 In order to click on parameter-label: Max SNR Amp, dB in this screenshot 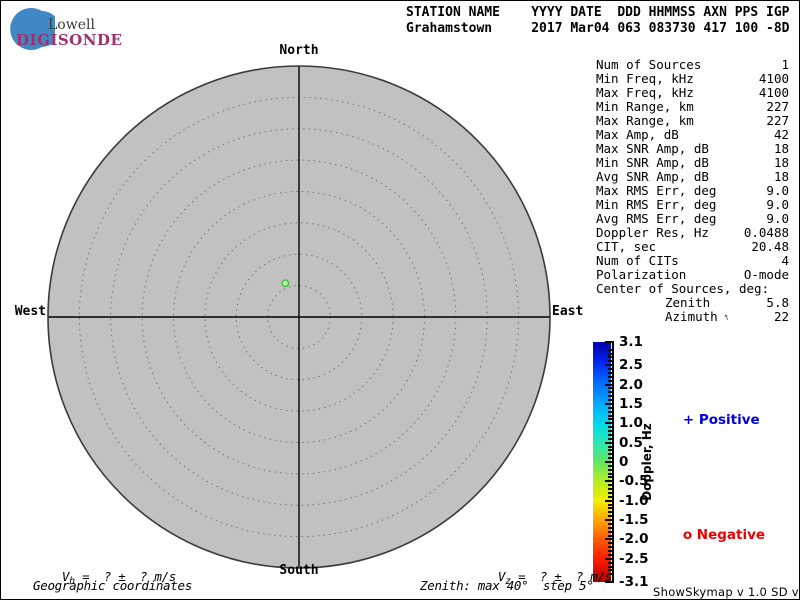, I will do `click(652, 148)`.